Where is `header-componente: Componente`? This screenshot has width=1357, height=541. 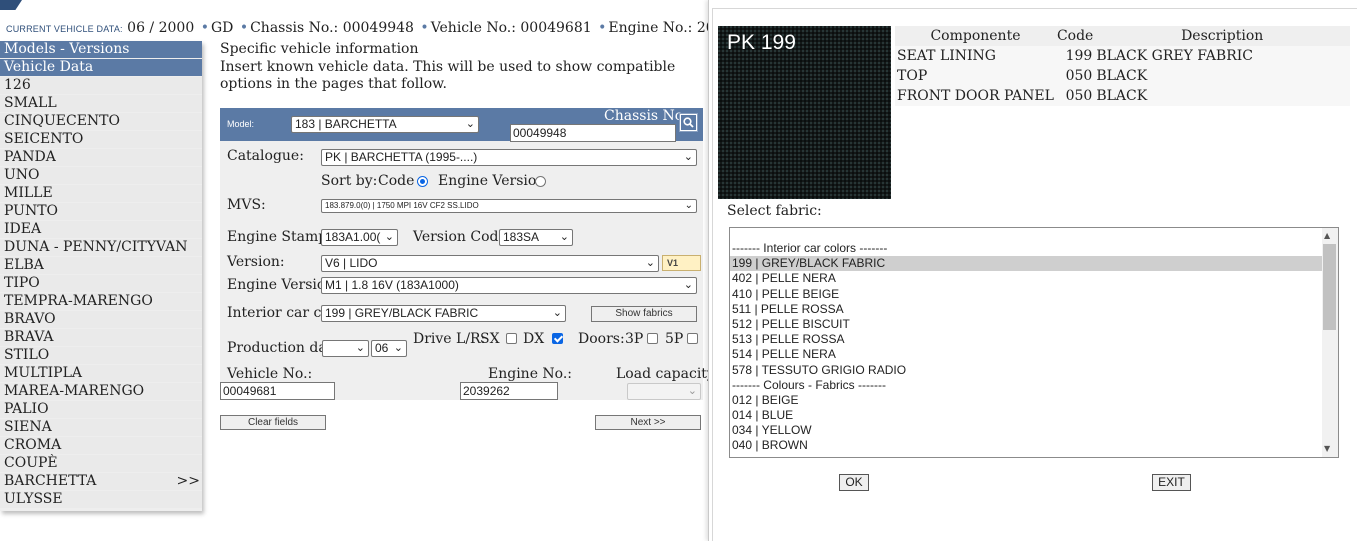 header-componente: Componente is located at coordinates (975, 36).